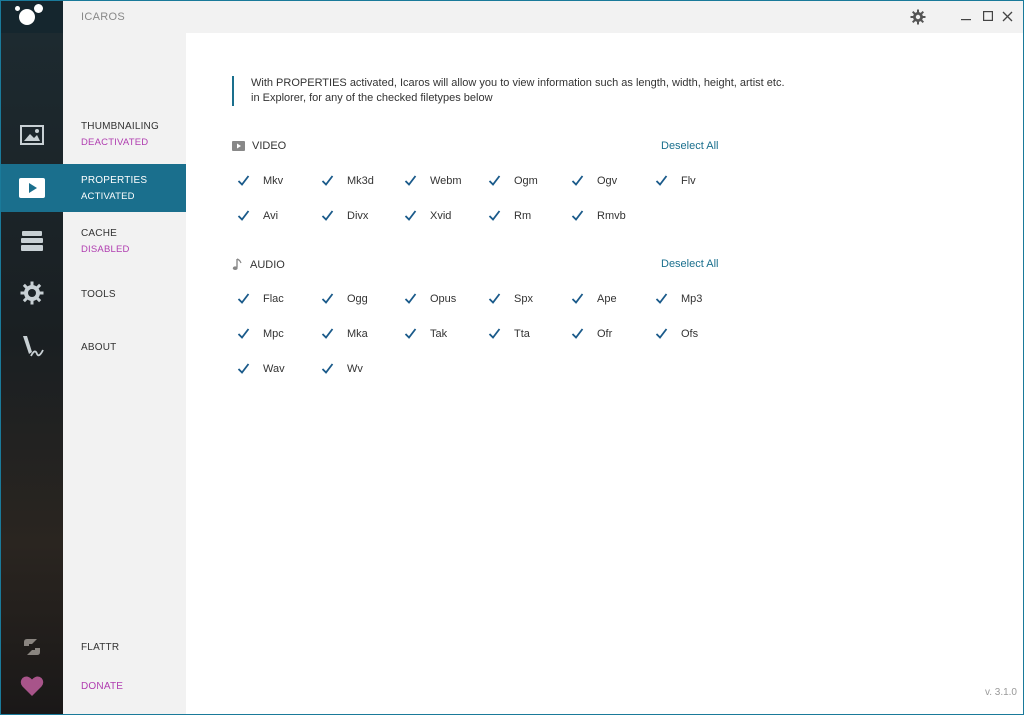 The image size is (1024, 715). What do you see at coordinates (124, 188) in the screenshot?
I see `nav-item-properties: PROPERTIES ACTIVATED` at bounding box center [124, 188].